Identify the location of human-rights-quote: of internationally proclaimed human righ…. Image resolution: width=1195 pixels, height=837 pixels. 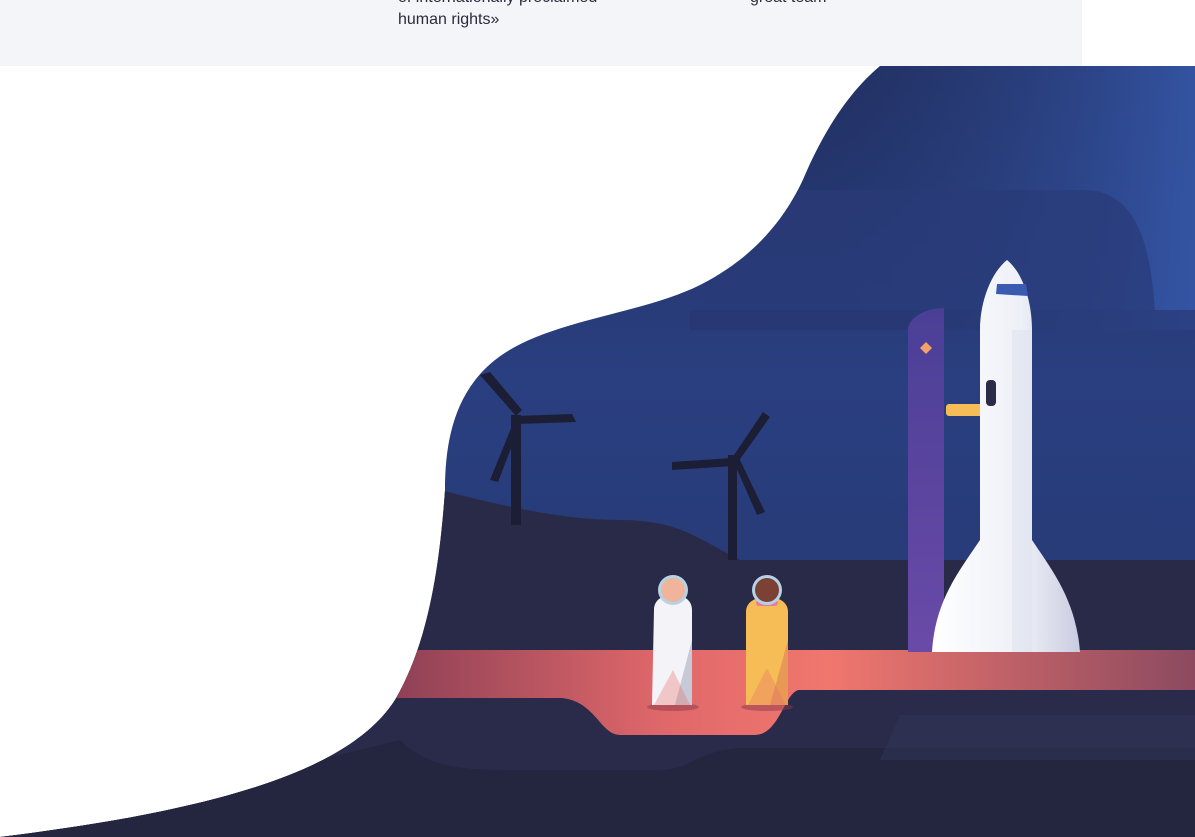
(548, 15).